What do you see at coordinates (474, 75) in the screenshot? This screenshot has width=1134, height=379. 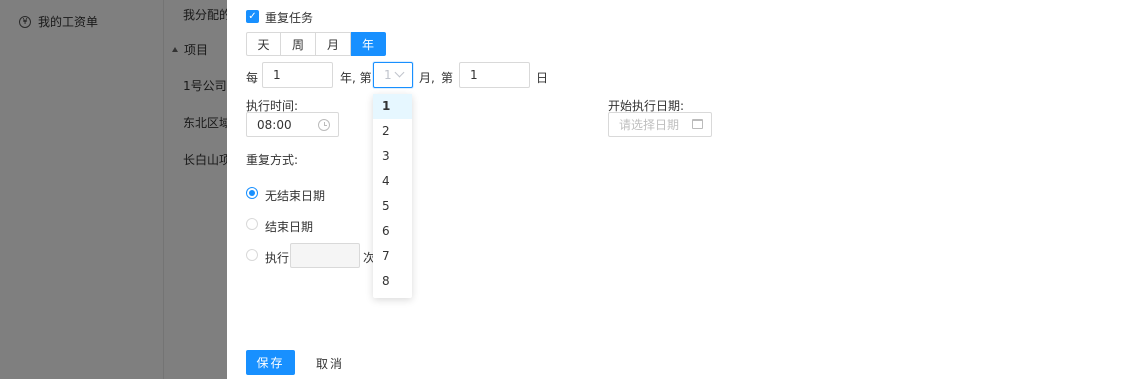 I see `day-value: 1` at bounding box center [474, 75].